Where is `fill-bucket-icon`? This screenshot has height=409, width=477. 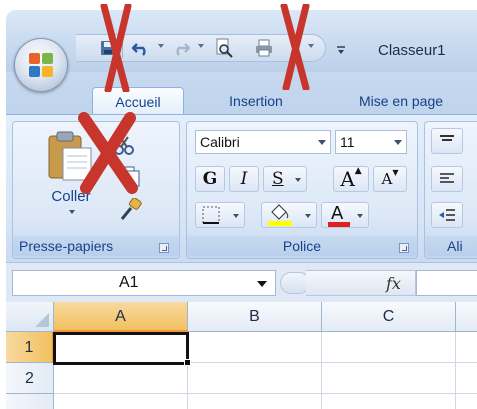 fill-bucket-icon is located at coordinates (280, 215).